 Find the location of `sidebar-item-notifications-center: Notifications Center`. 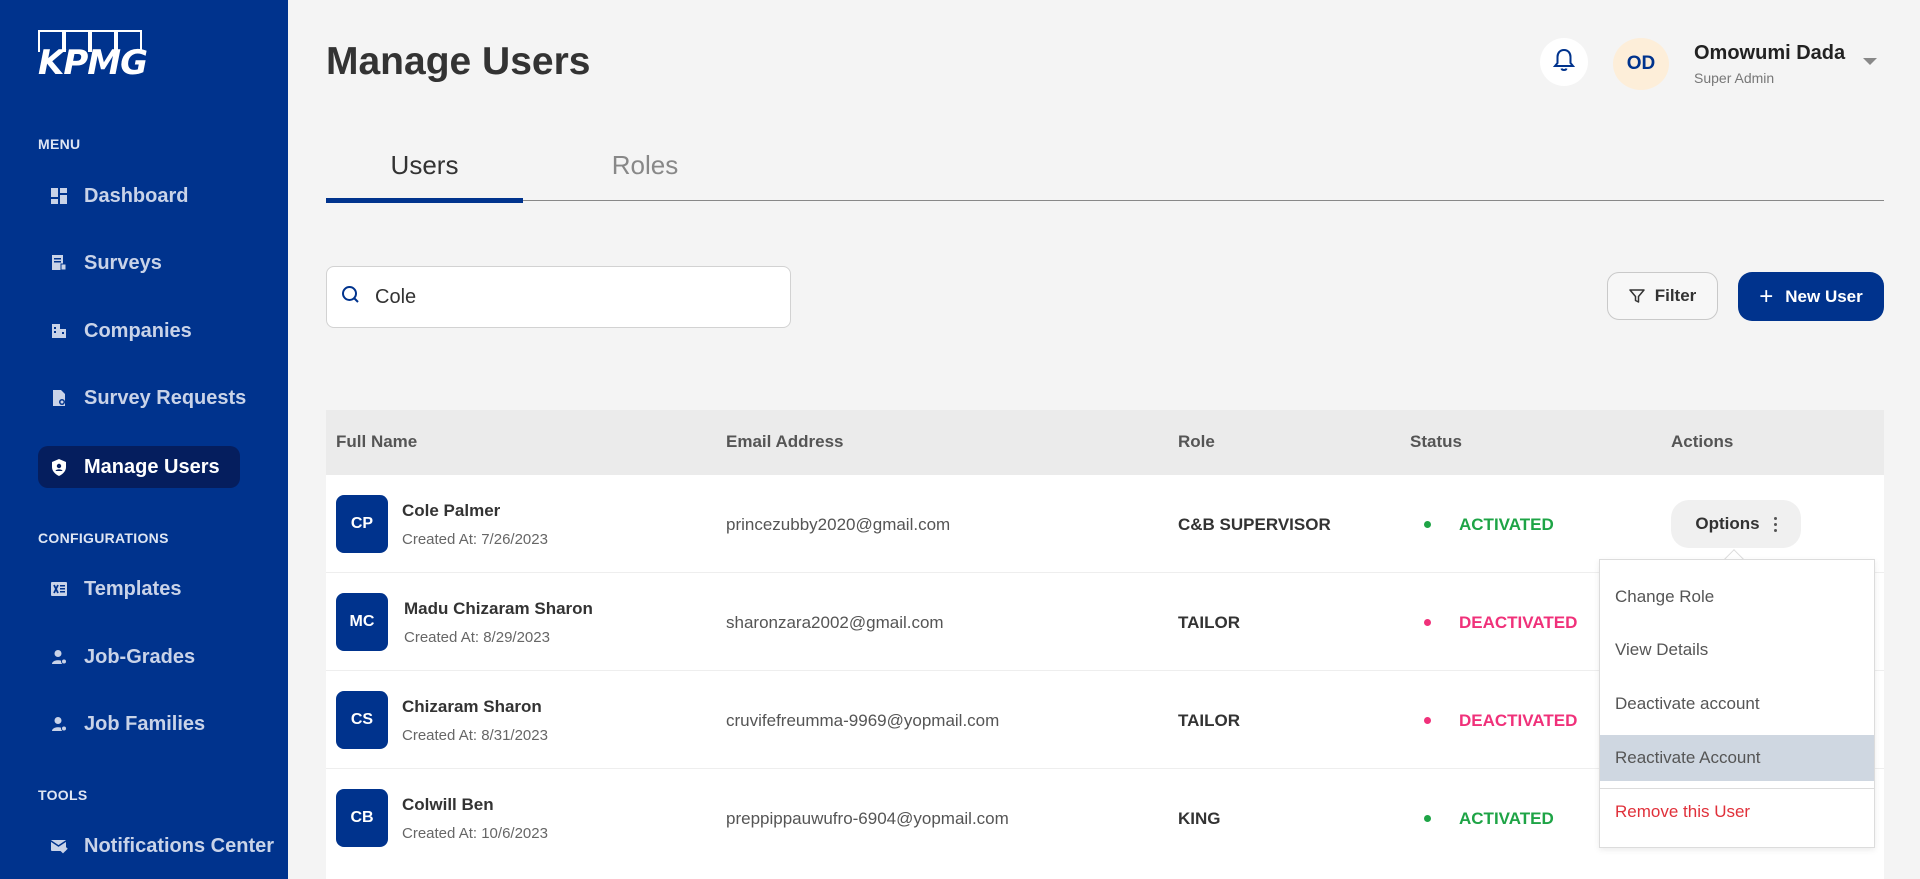

sidebar-item-notifications-center: Notifications Center is located at coordinates (158, 846).